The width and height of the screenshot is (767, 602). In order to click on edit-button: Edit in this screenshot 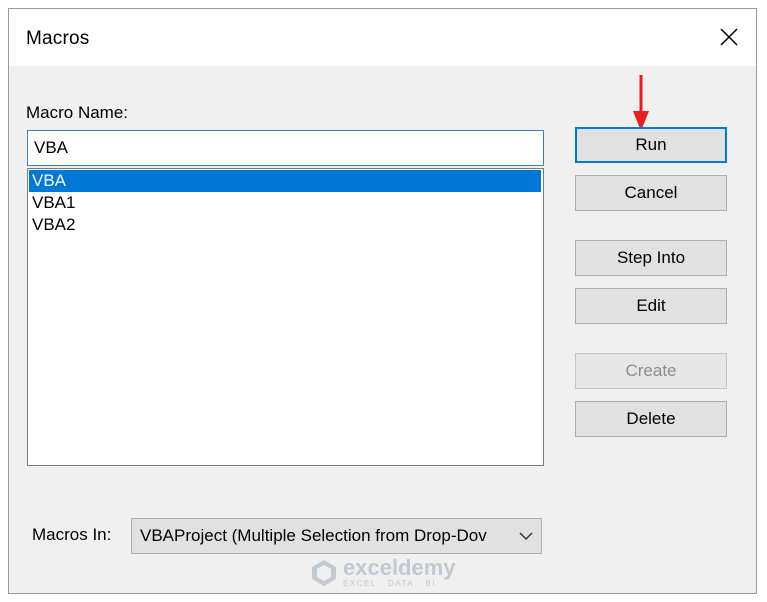, I will do `click(651, 306)`.